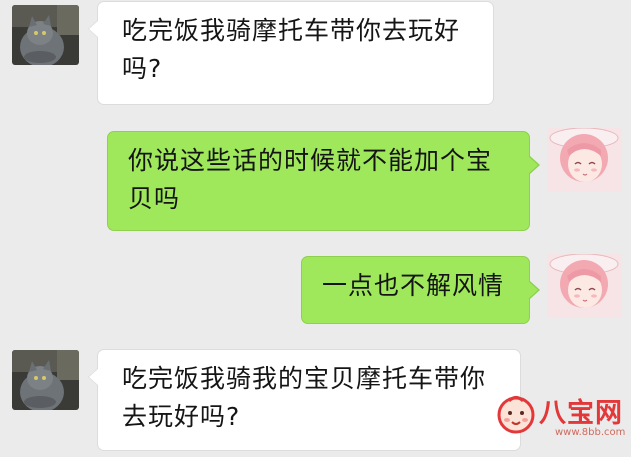  Describe the element at coordinates (291, 53) in the screenshot. I see `message-bubble-incoming: 吃完饭我骑摩托车带你去玩好 吗?` at that location.